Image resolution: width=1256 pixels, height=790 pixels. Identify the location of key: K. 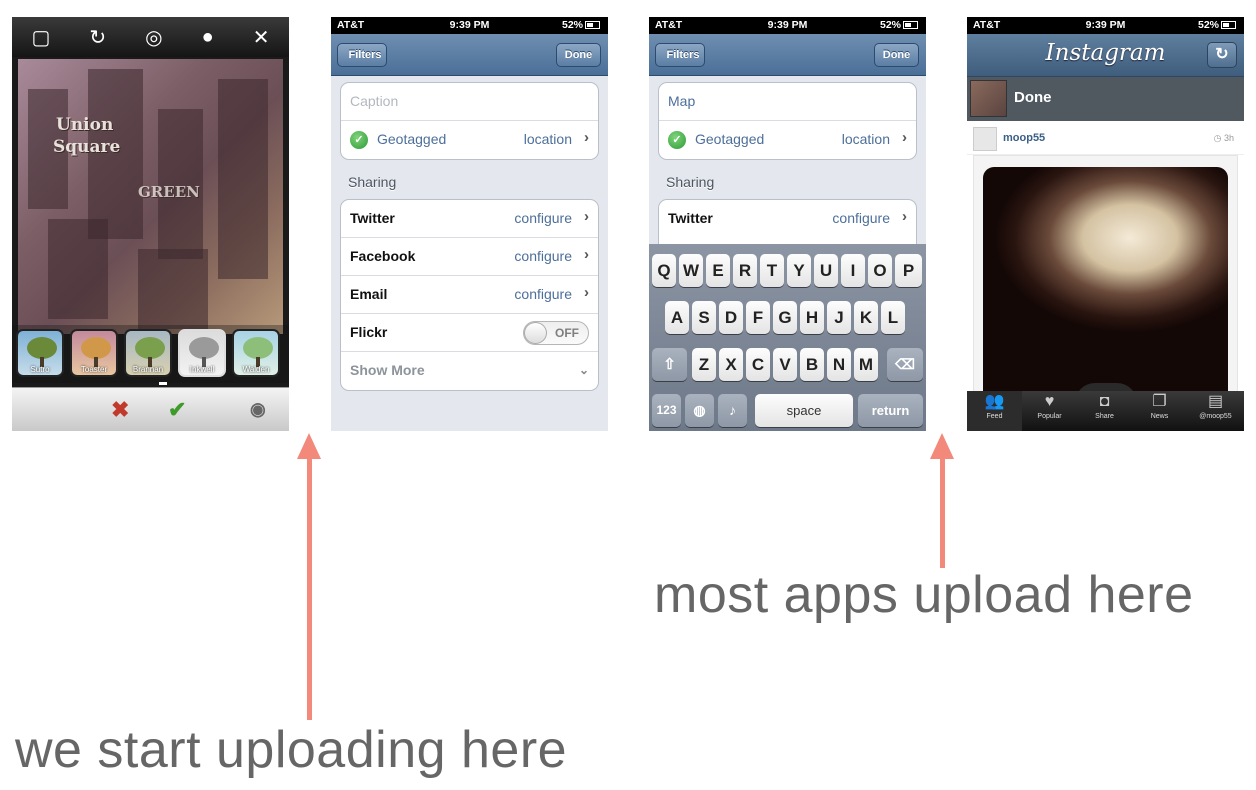
(866, 317).